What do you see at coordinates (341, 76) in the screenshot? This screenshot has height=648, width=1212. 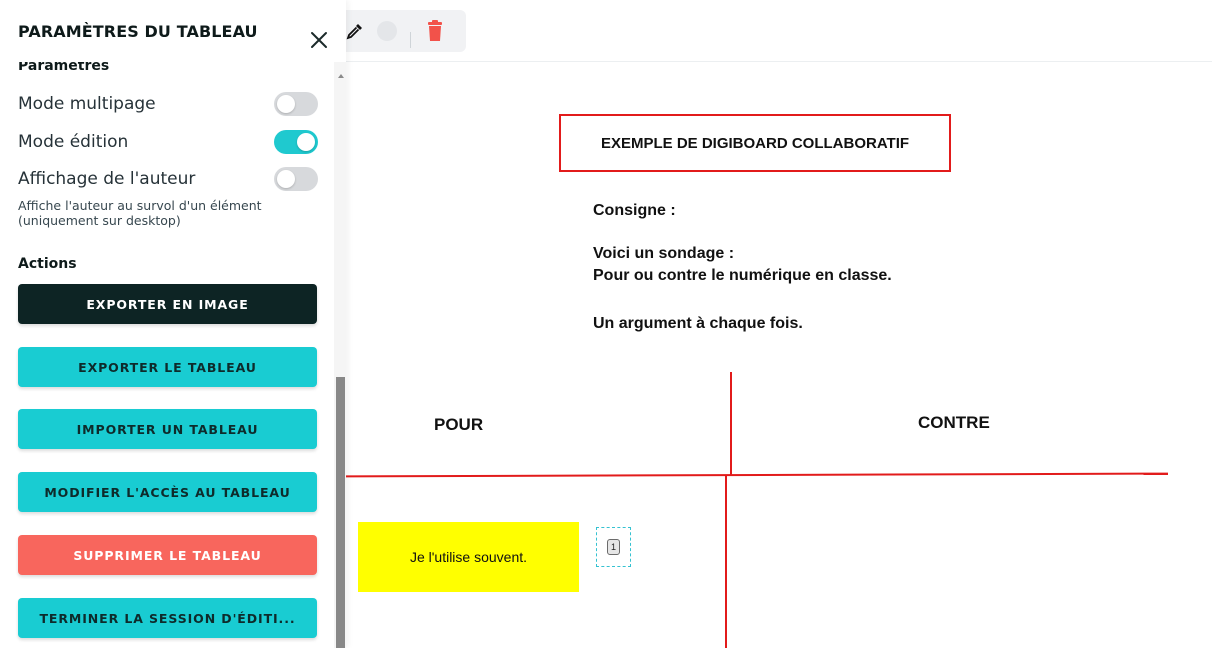 I see `scroll-up-arrow-icon` at bounding box center [341, 76].